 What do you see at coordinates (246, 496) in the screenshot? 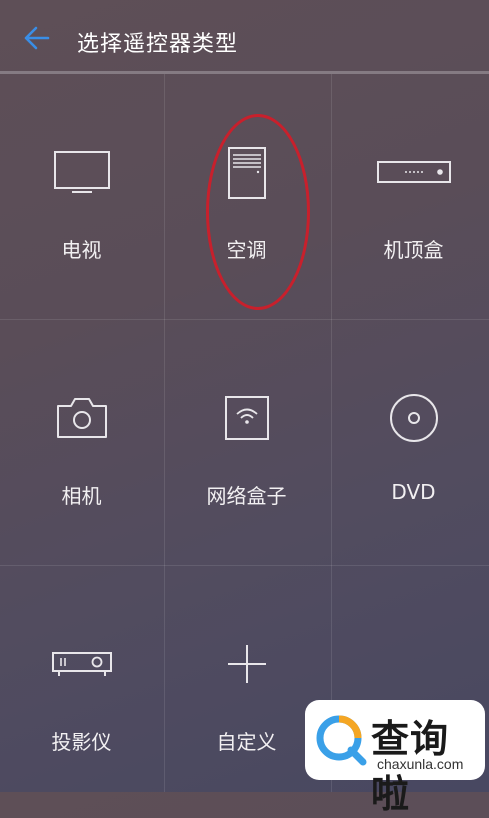
I see `device-label: 网络盒子` at bounding box center [246, 496].